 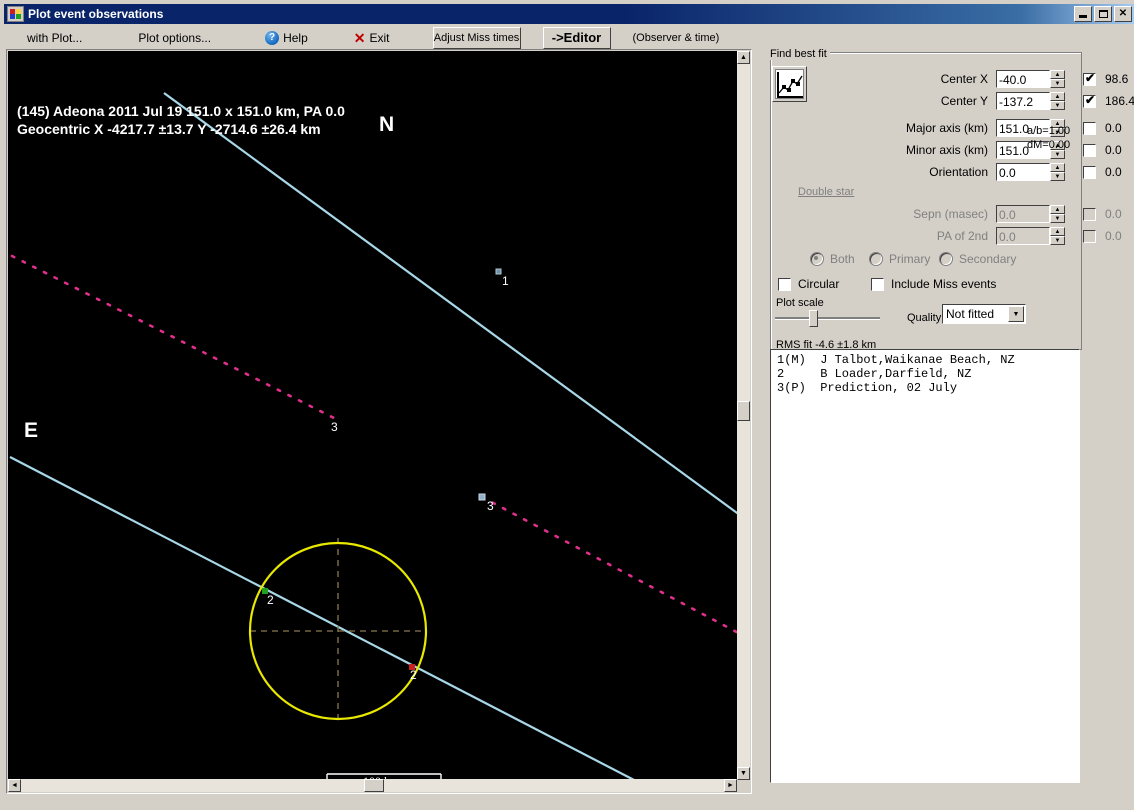 I want to click on button-label: ->Editor, so click(x=576, y=37).